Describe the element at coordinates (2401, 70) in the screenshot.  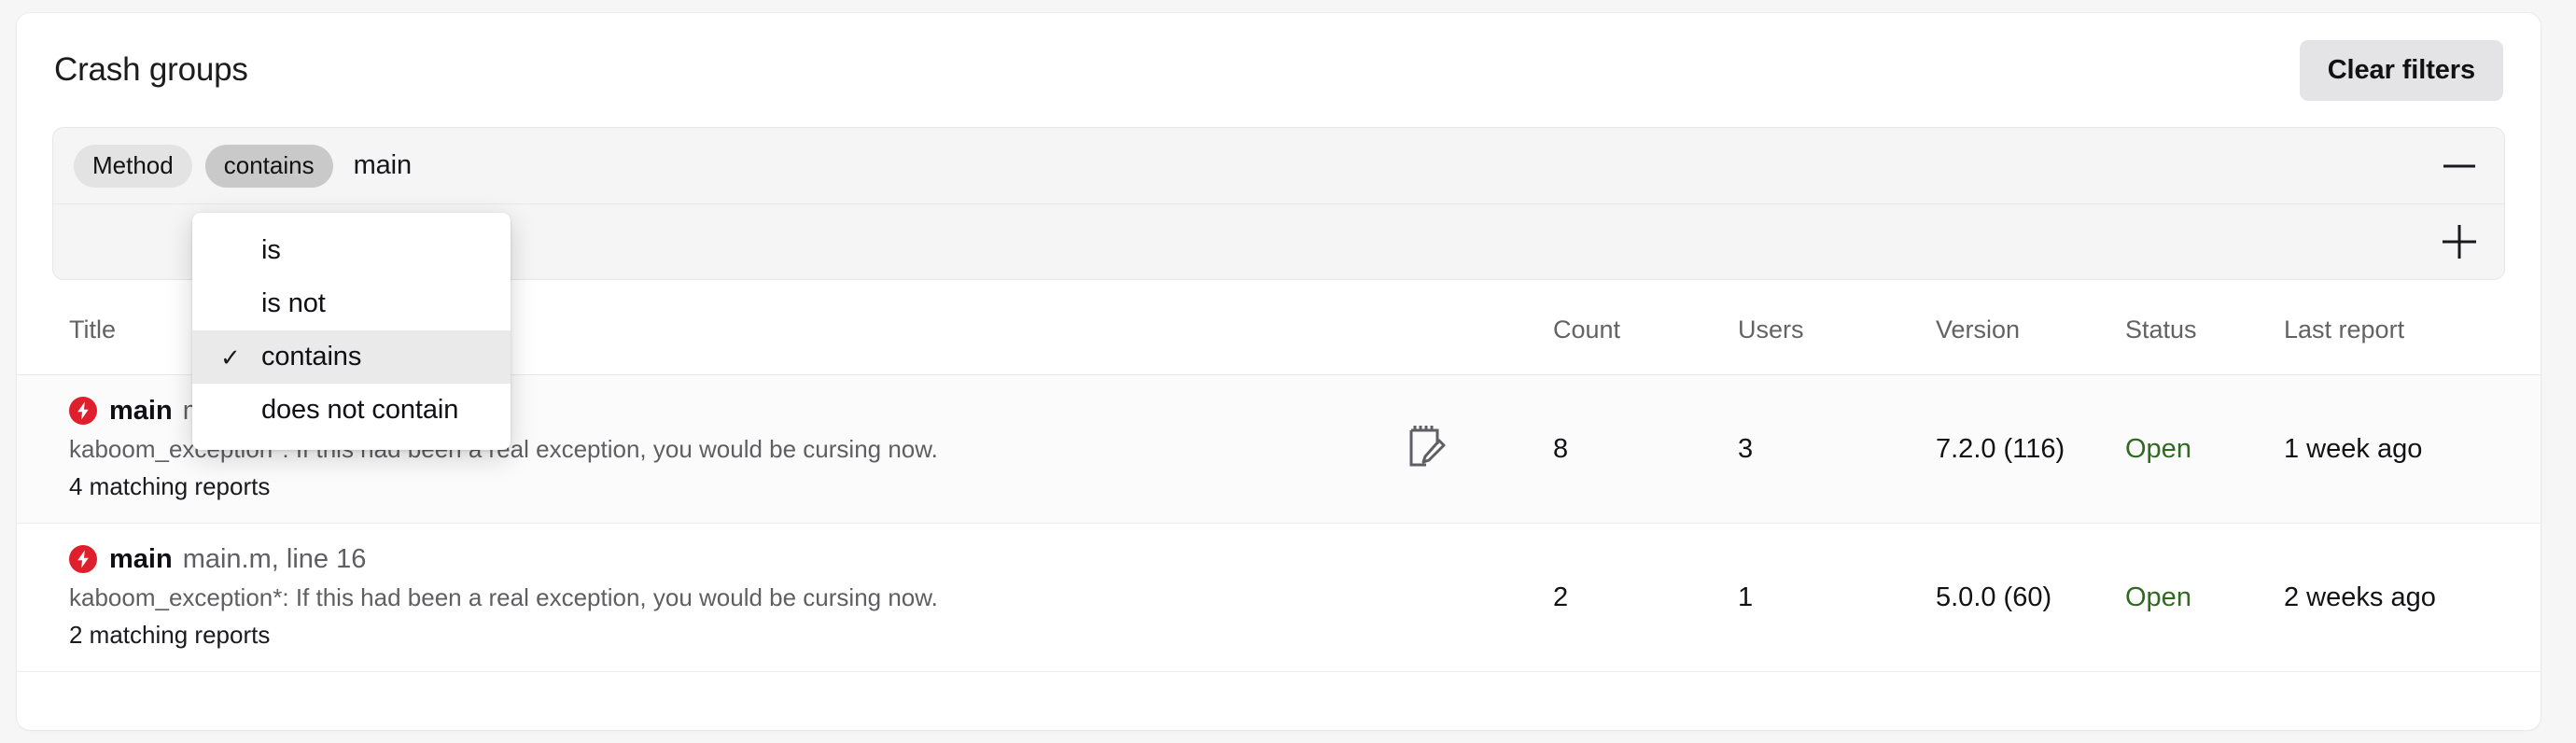
I see `clear-filters-button: Clear filters` at that location.